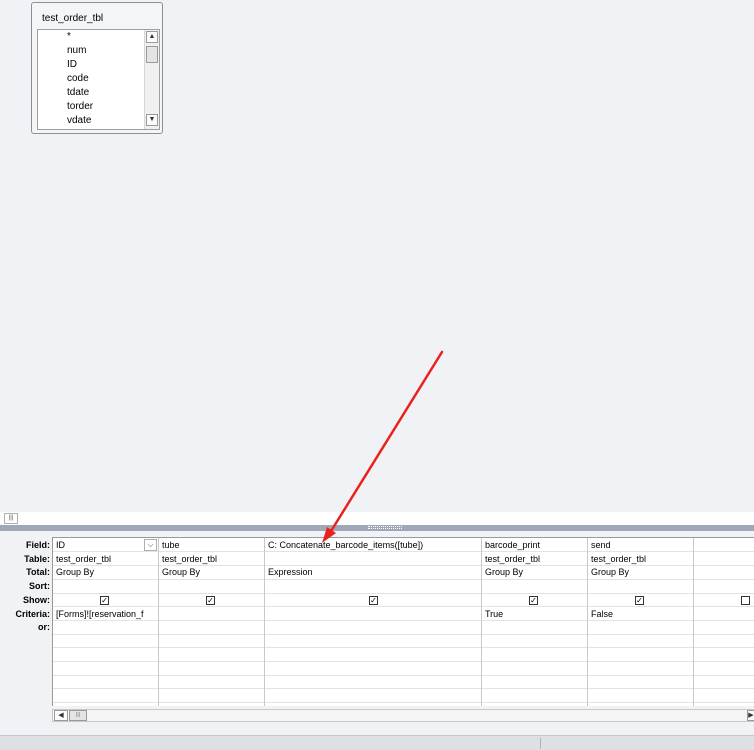  What do you see at coordinates (106, 614) in the screenshot?
I see `criteria-cell: [Forms]![reservation_f` at bounding box center [106, 614].